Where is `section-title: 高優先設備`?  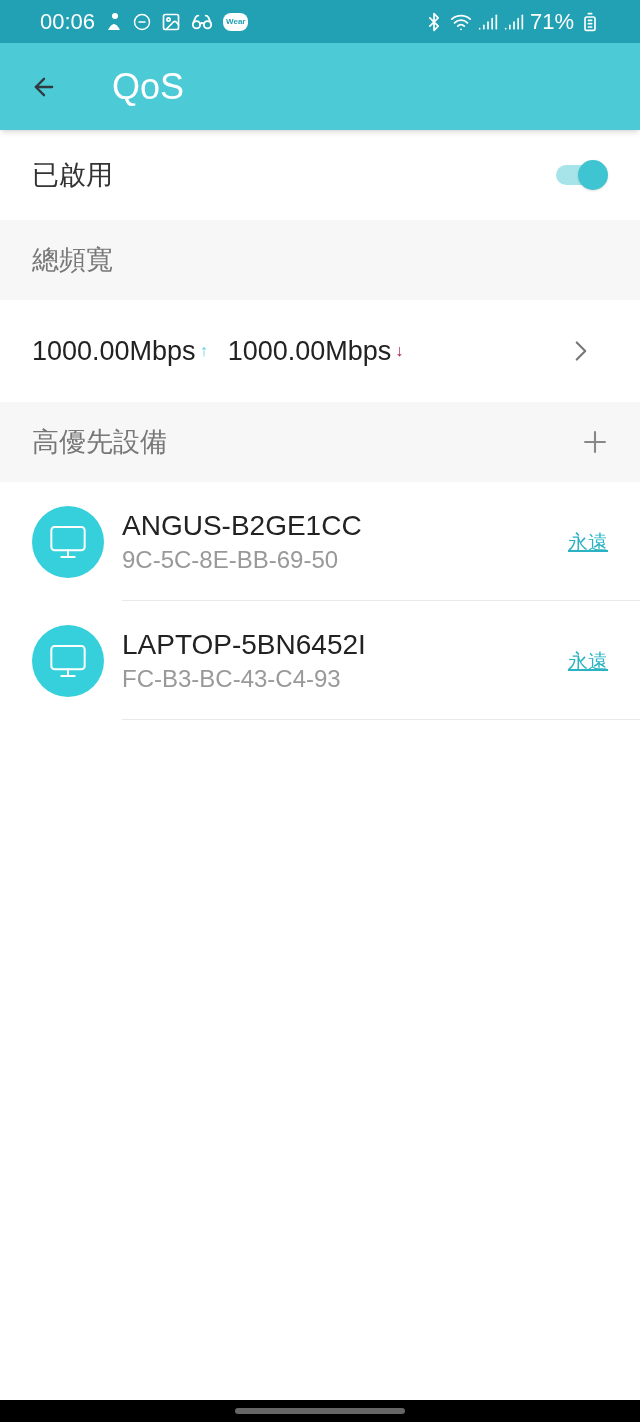 section-title: 高優先設備 is located at coordinates (99, 442).